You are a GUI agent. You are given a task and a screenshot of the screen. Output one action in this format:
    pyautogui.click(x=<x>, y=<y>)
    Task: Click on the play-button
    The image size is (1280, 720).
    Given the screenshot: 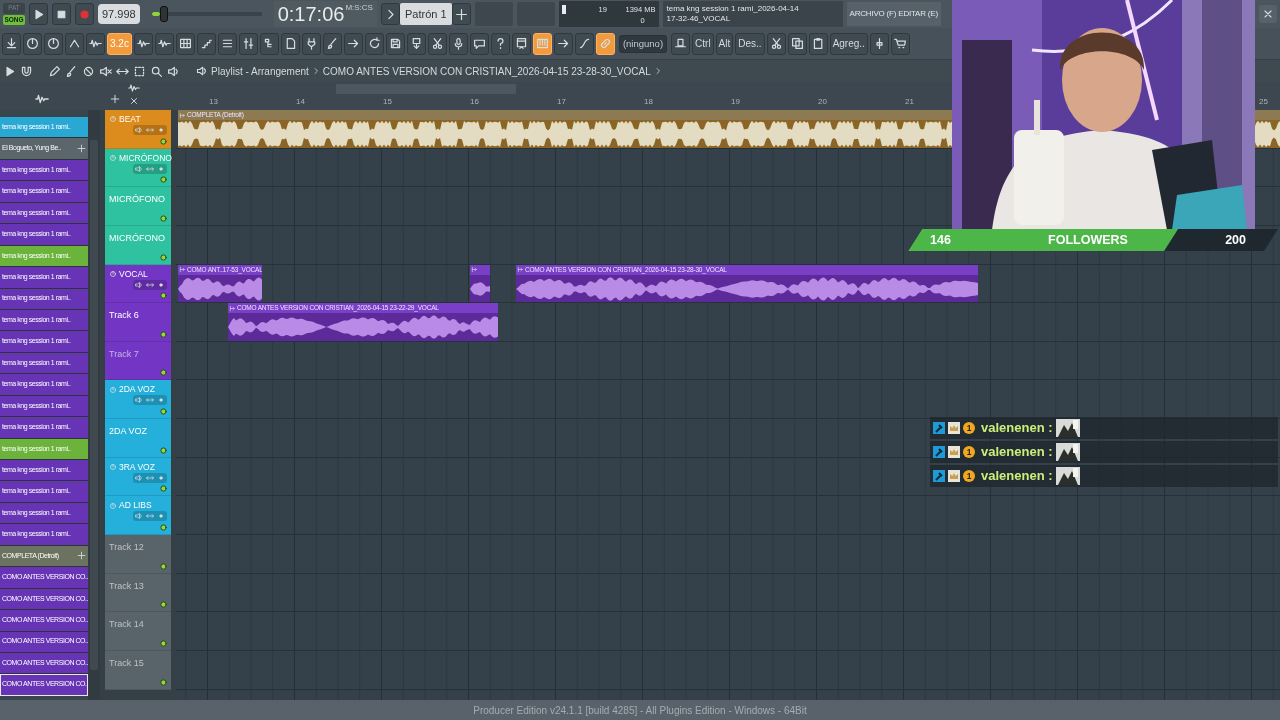 What is the action you would take?
    pyautogui.click(x=38, y=14)
    